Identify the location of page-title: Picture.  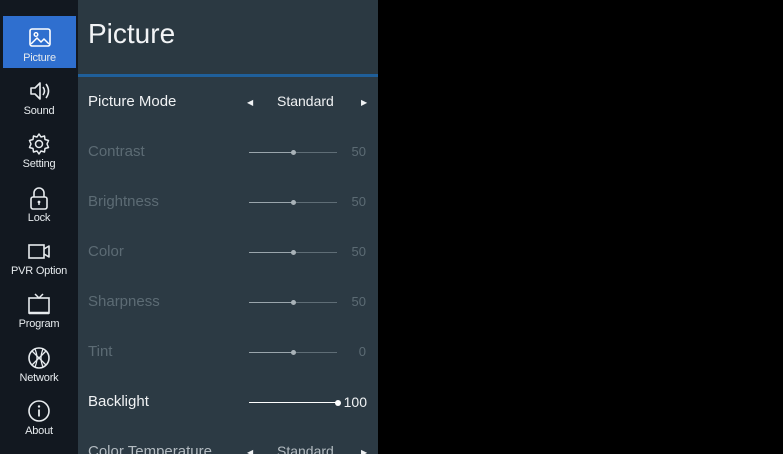
(132, 33).